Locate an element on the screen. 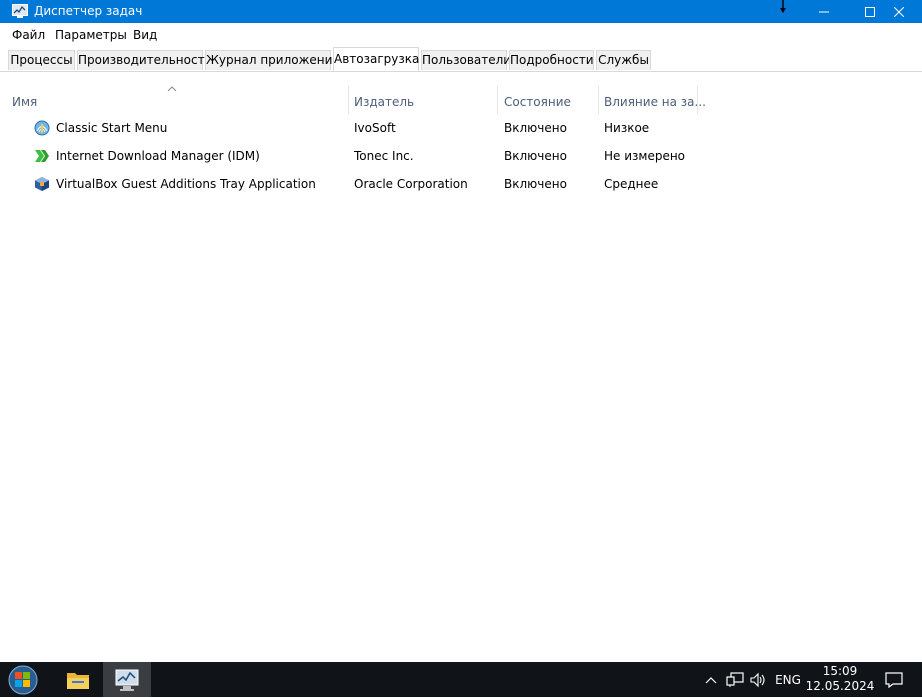 The width and height of the screenshot is (922, 698). tab-users: Пользователи is located at coordinates (466, 60).